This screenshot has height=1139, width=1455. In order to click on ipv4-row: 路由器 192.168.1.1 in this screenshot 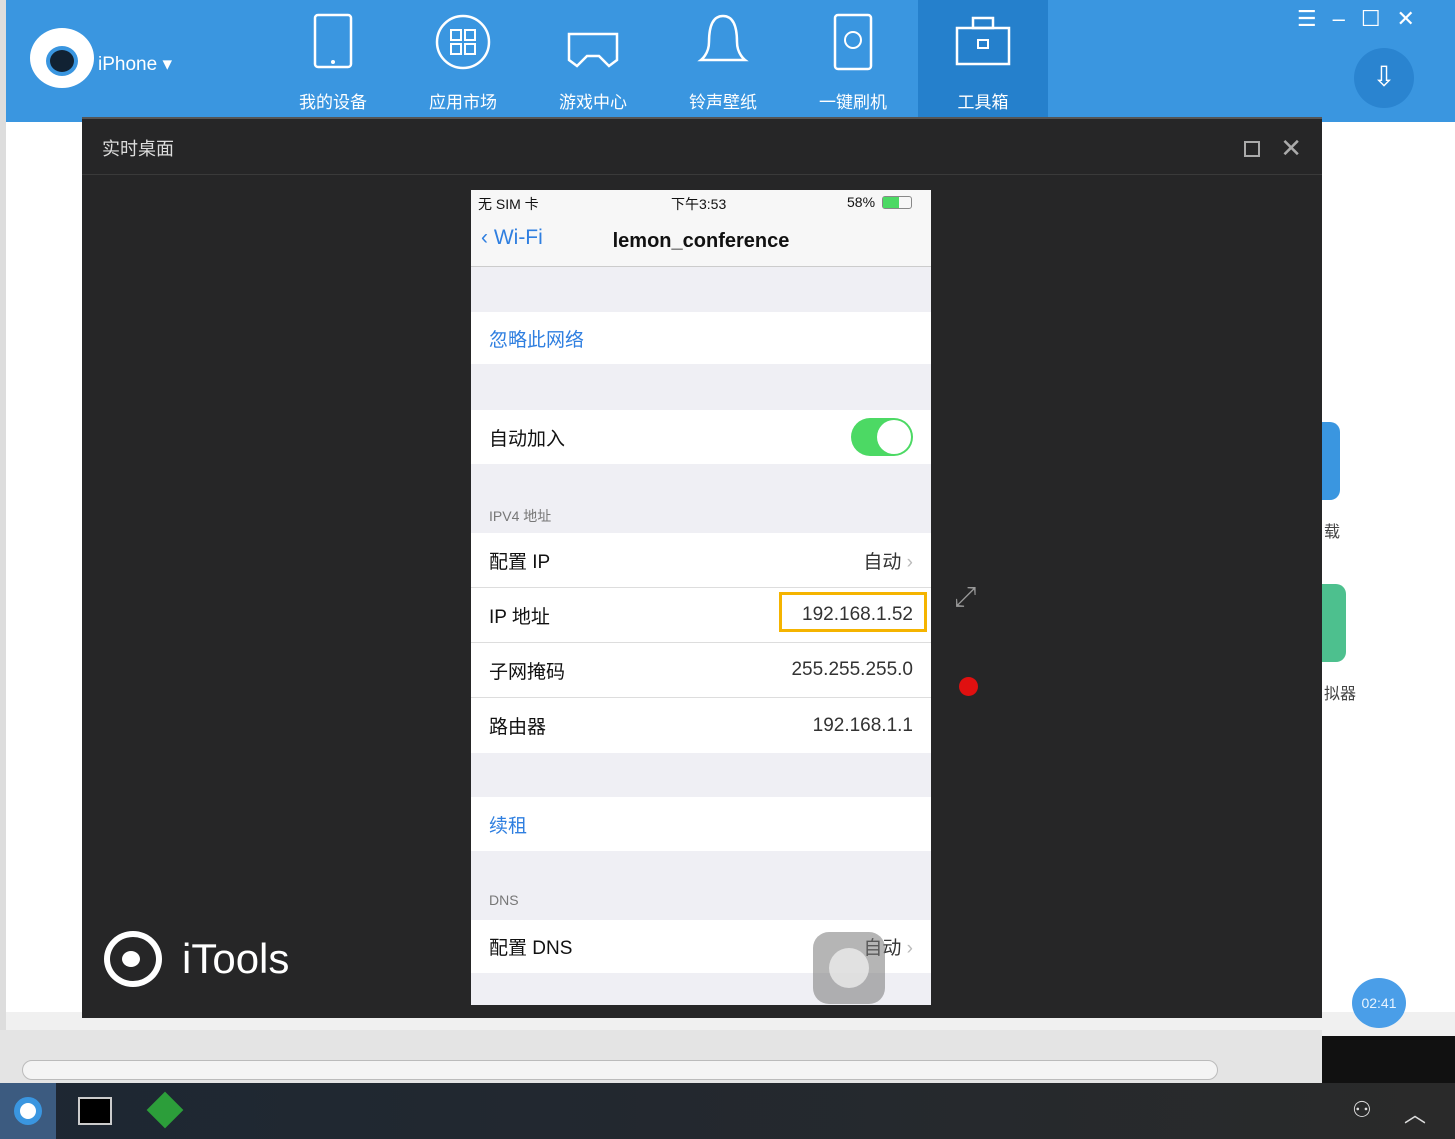, I will do `click(701, 725)`.